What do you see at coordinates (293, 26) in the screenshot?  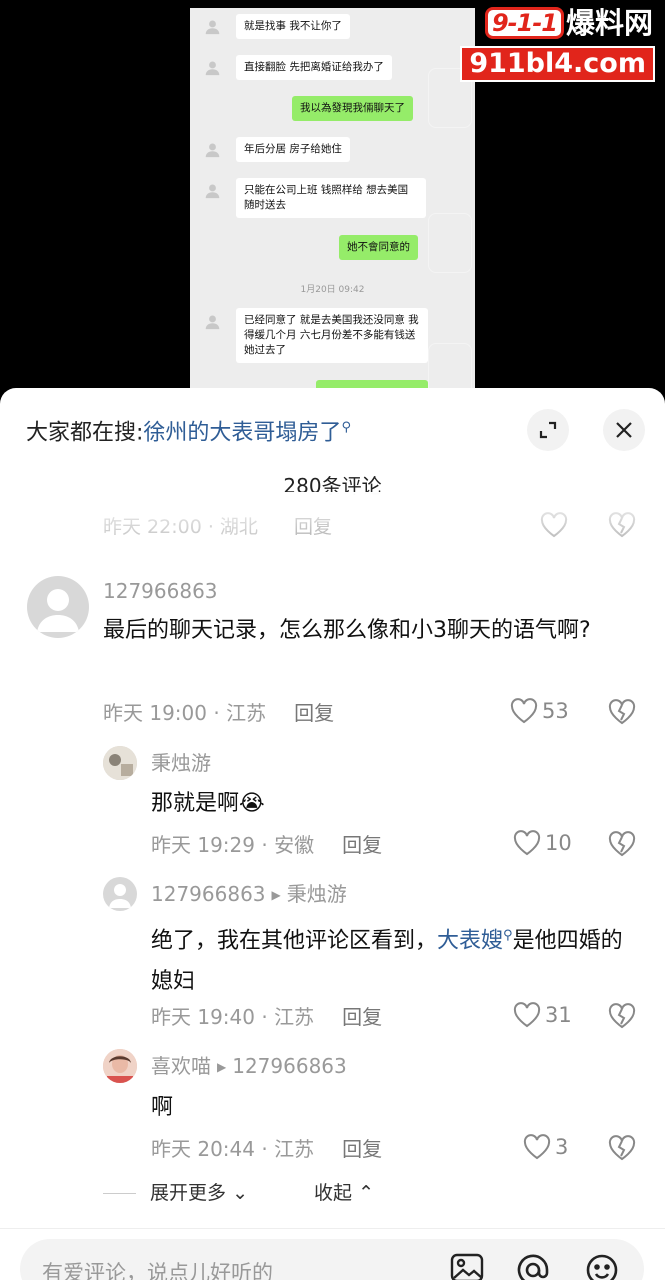 I see `chat-message: 就是找事 我不让你了` at bounding box center [293, 26].